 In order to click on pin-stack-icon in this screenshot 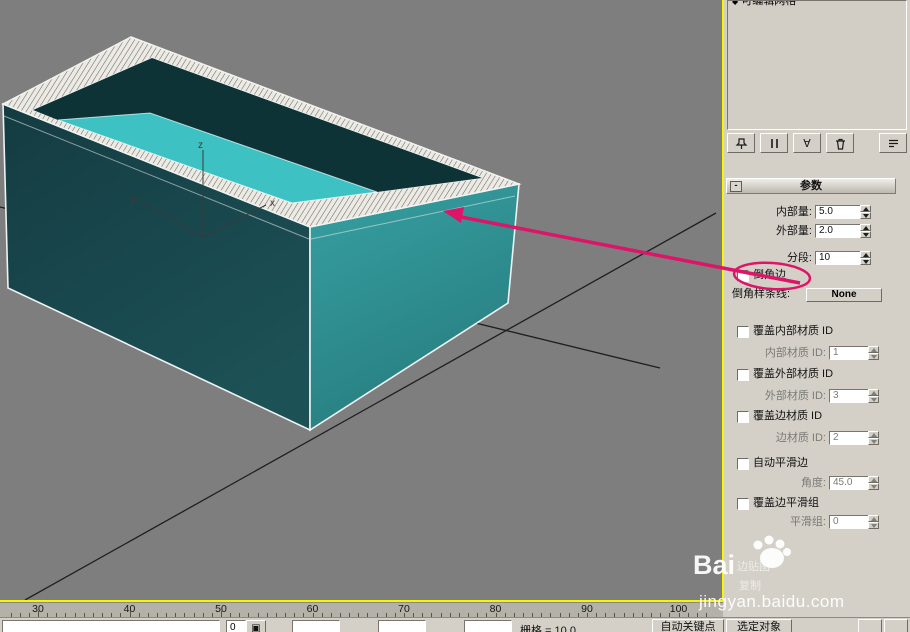, I will do `click(741, 143)`.